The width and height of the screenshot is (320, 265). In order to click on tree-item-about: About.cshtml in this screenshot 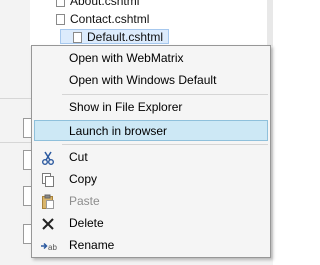, I will do `click(98, 4)`.